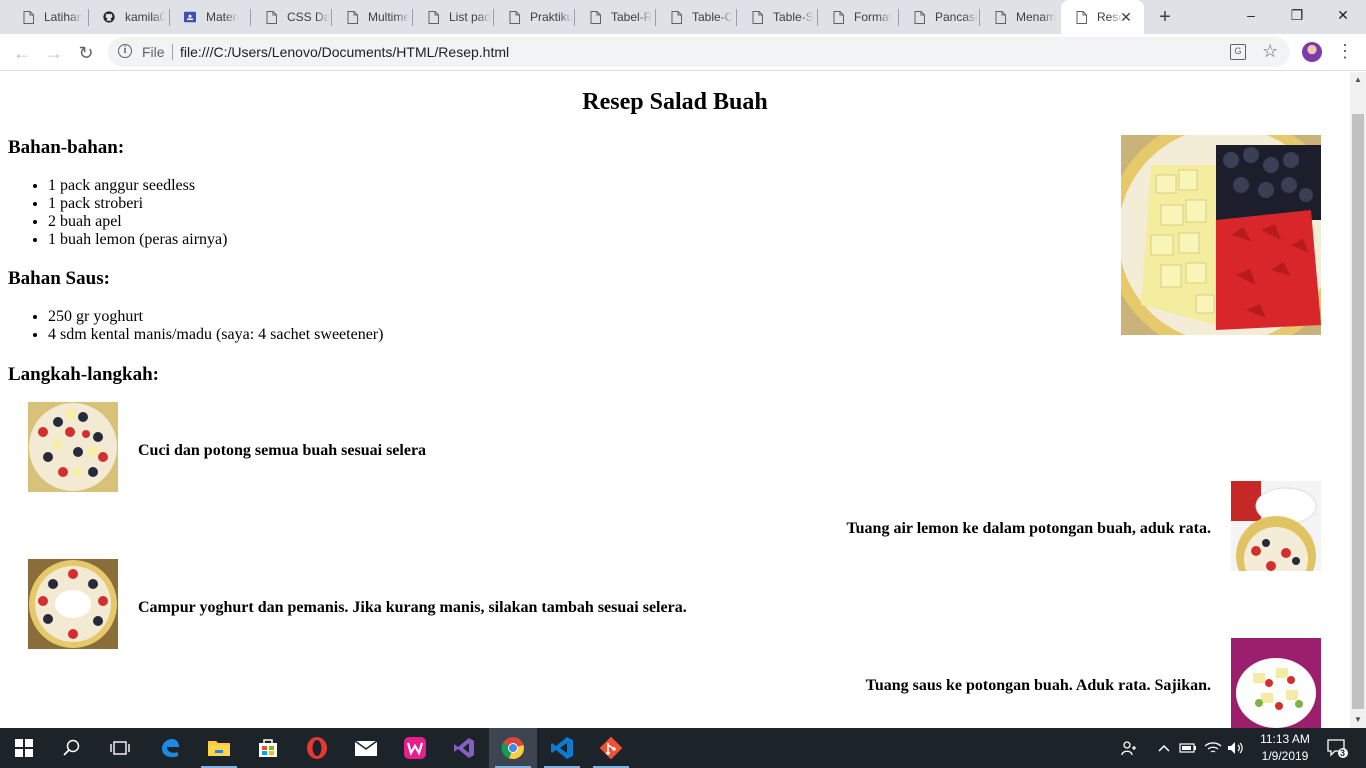  What do you see at coordinates (513, 748) in the screenshot?
I see `chrome-icon` at bounding box center [513, 748].